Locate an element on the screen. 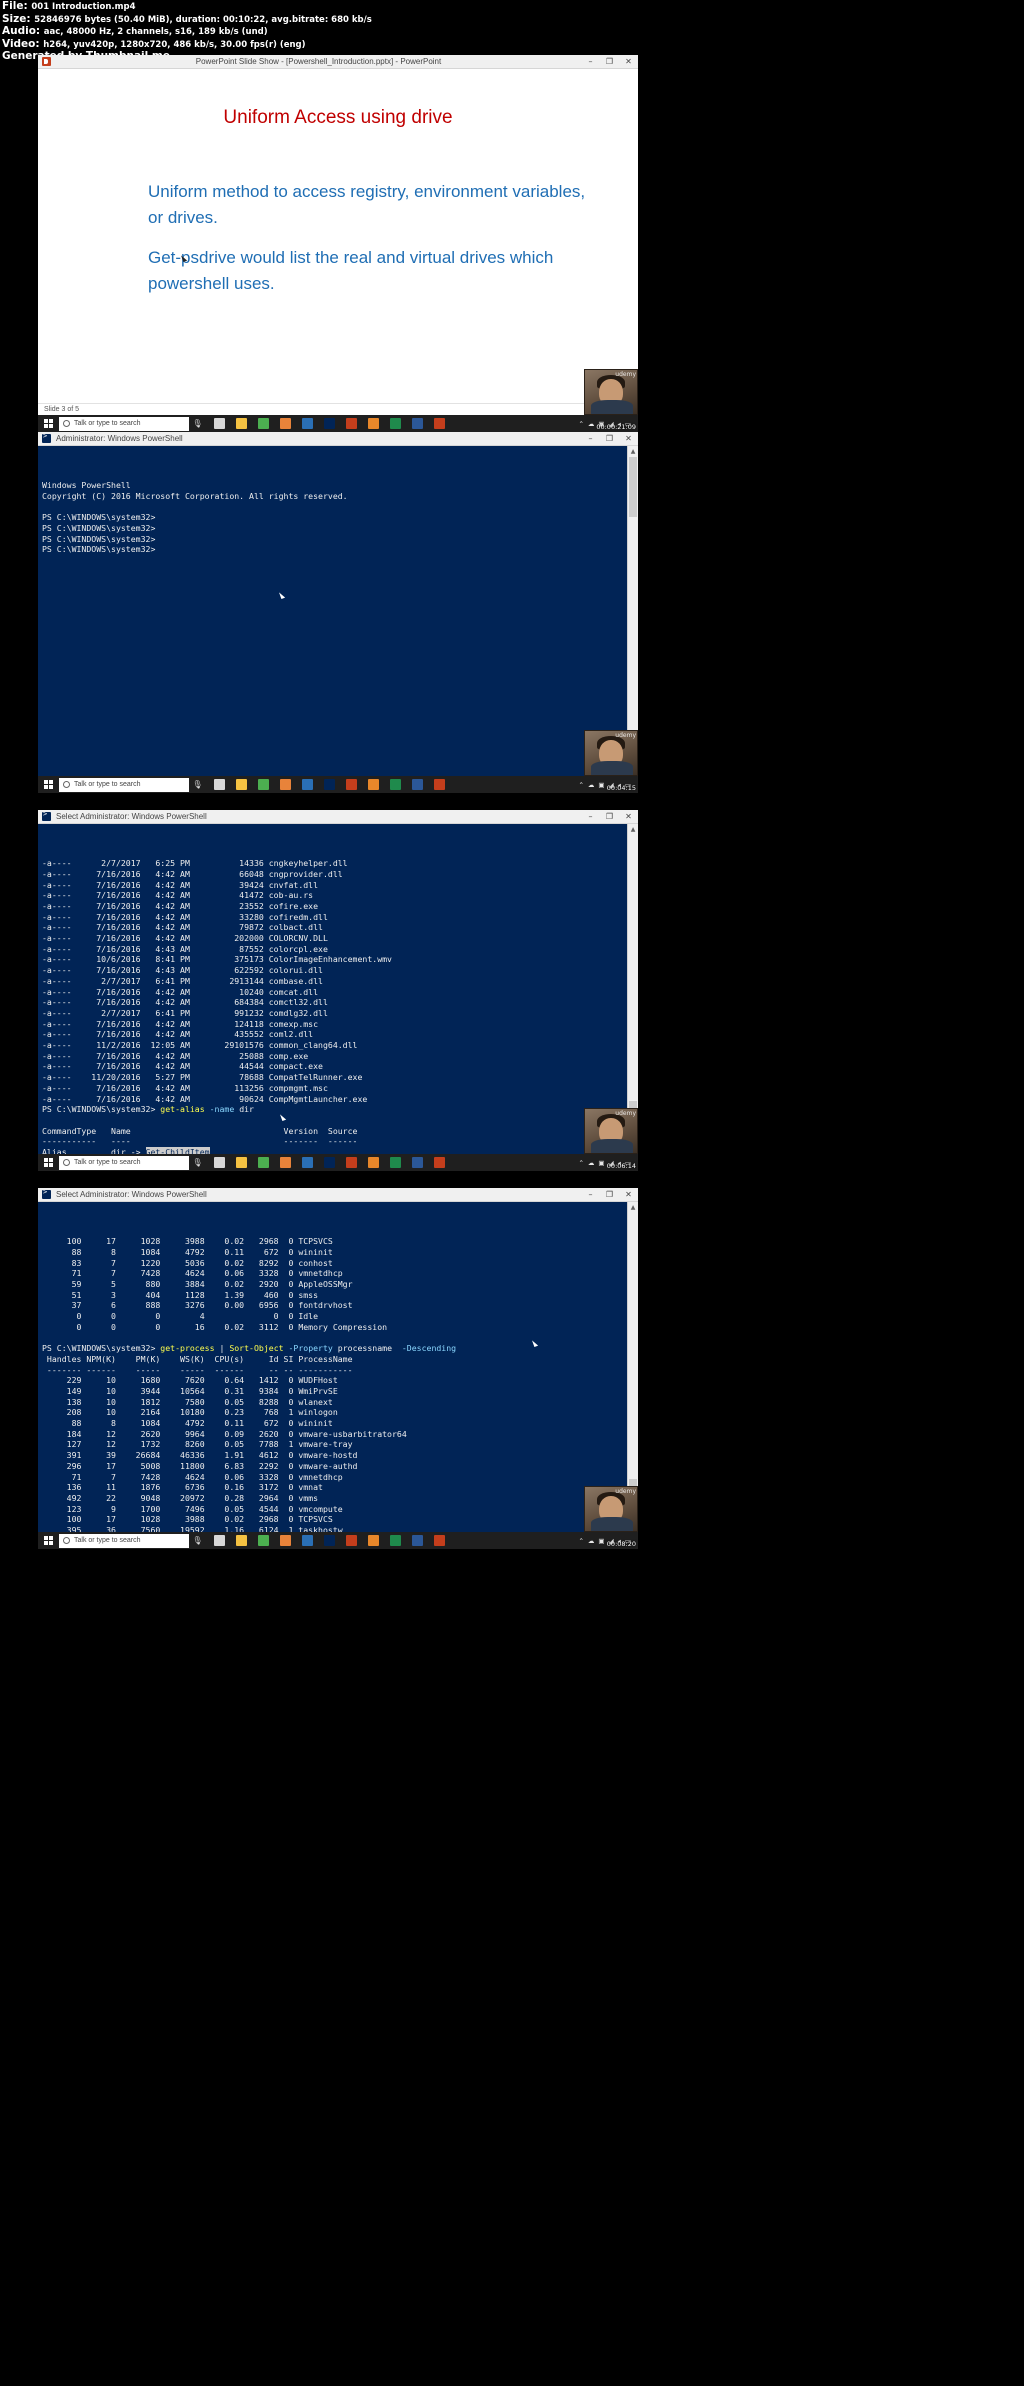  console-scrollbar-2: ▲ ▼ is located at coordinates (632, 611).